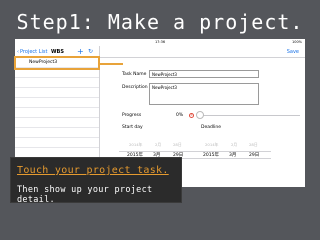 The width and height of the screenshot is (320, 240). I want to click on plus-icon: +, so click(80, 51).